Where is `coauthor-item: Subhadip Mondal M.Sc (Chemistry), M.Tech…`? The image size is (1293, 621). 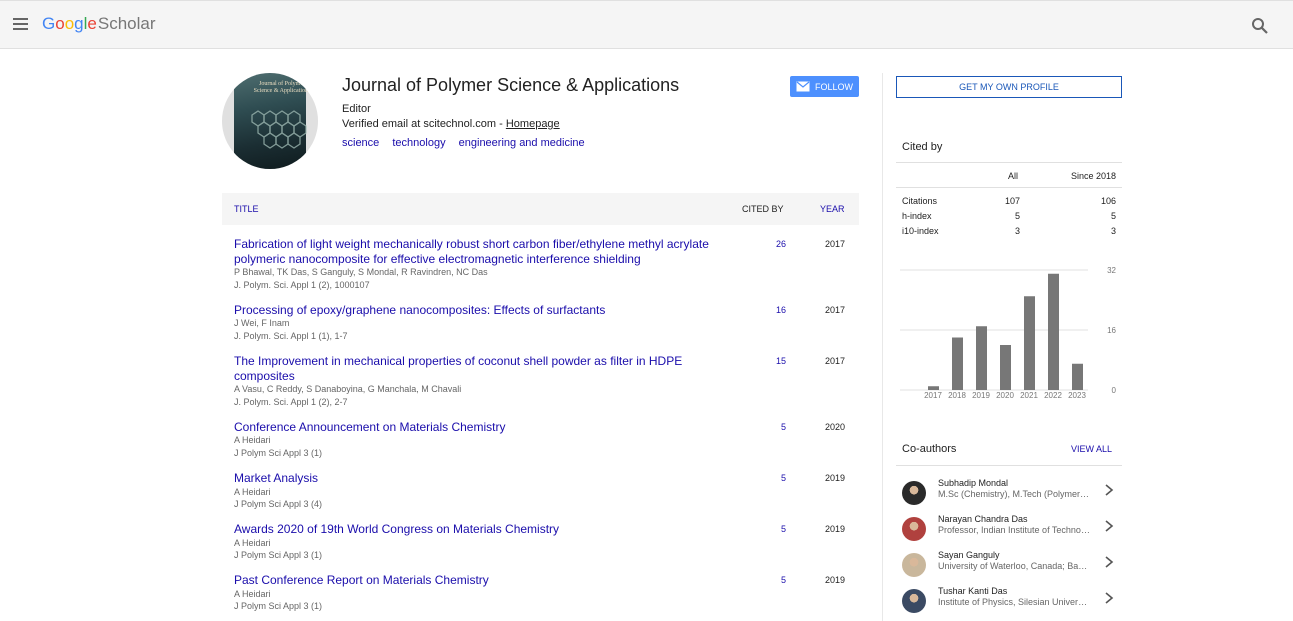
coauthor-item: Subhadip Mondal M.Sc (Chemistry), M.Tech… is located at coordinates (1009, 495).